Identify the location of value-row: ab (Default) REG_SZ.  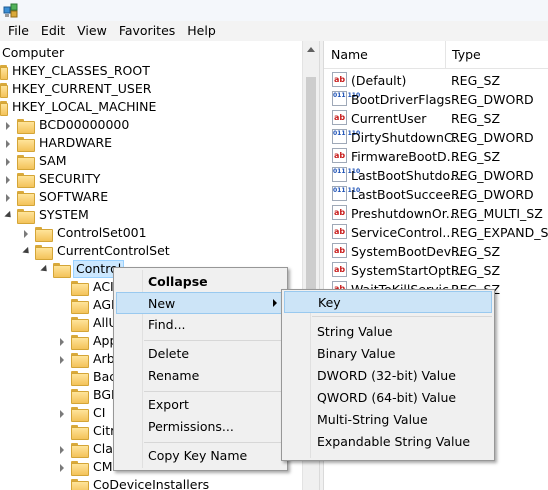
(436, 80).